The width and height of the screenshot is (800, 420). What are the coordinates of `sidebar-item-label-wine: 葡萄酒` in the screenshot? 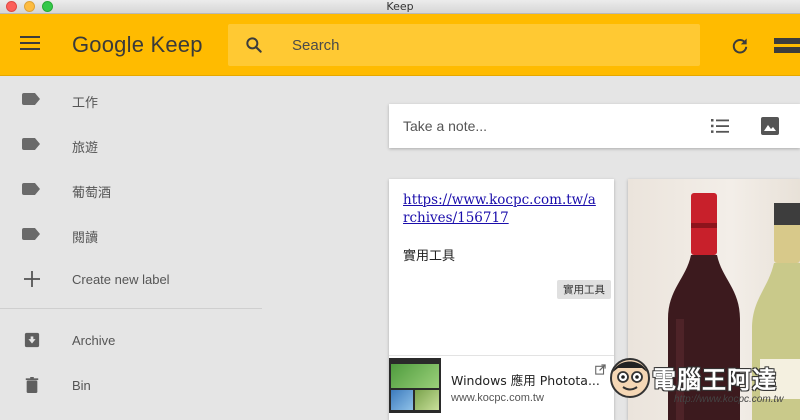 It's located at (135, 188).